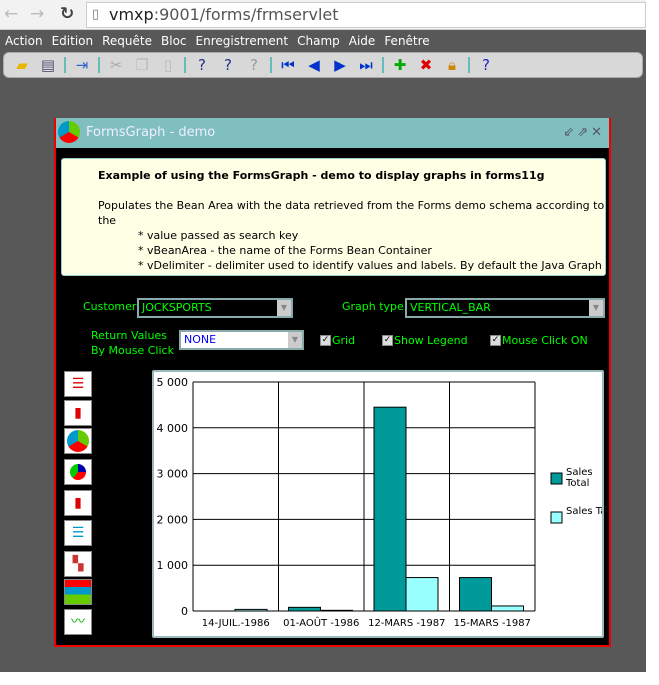 The image size is (659, 685). Describe the element at coordinates (362, 41) in the screenshot. I see `menu-aide: Aide` at that location.